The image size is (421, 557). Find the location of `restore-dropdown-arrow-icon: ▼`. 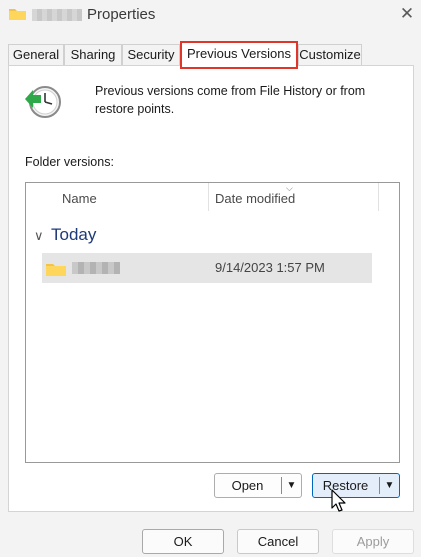

restore-dropdown-arrow-icon: ▼ is located at coordinates (389, 485).